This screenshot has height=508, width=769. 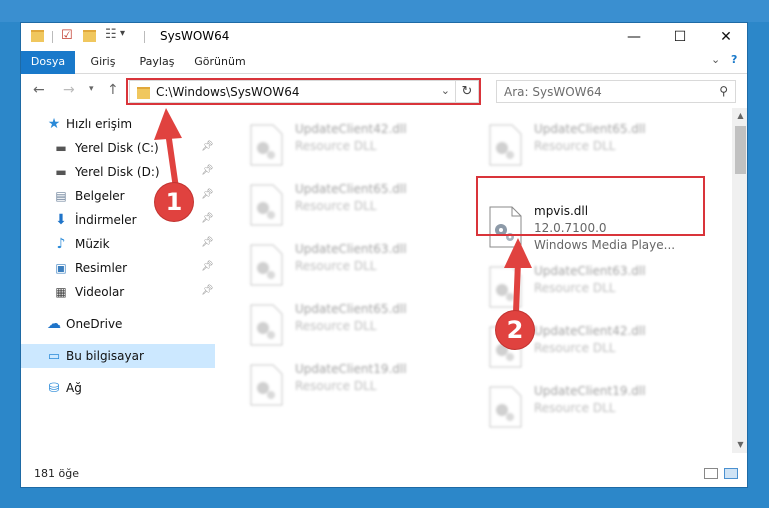 What do you see at coordinates (174, 202) in the screenshot?
I see `step-1-badge: 1` at bounding box center [174, 202].